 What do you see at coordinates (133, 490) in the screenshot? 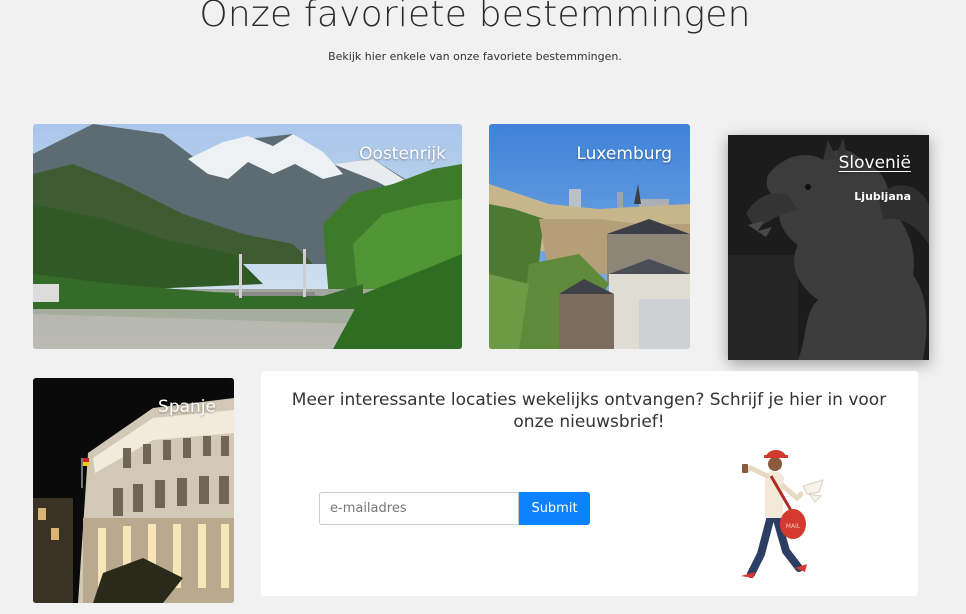
I see `destination-card-spanje: Spanje` at bounding box center [133, 490].